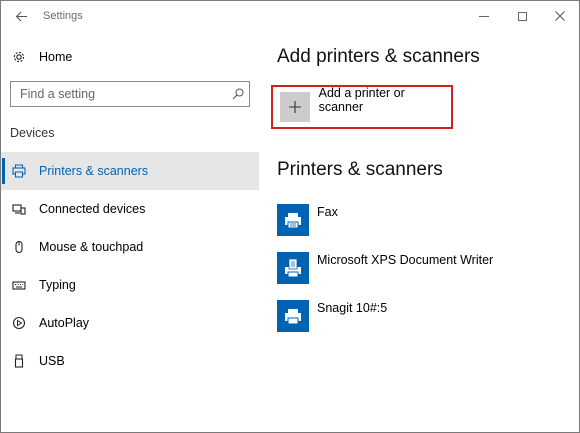  I want to click on sidebar-item-label: Mouse & touchpad, so click(91, 247).